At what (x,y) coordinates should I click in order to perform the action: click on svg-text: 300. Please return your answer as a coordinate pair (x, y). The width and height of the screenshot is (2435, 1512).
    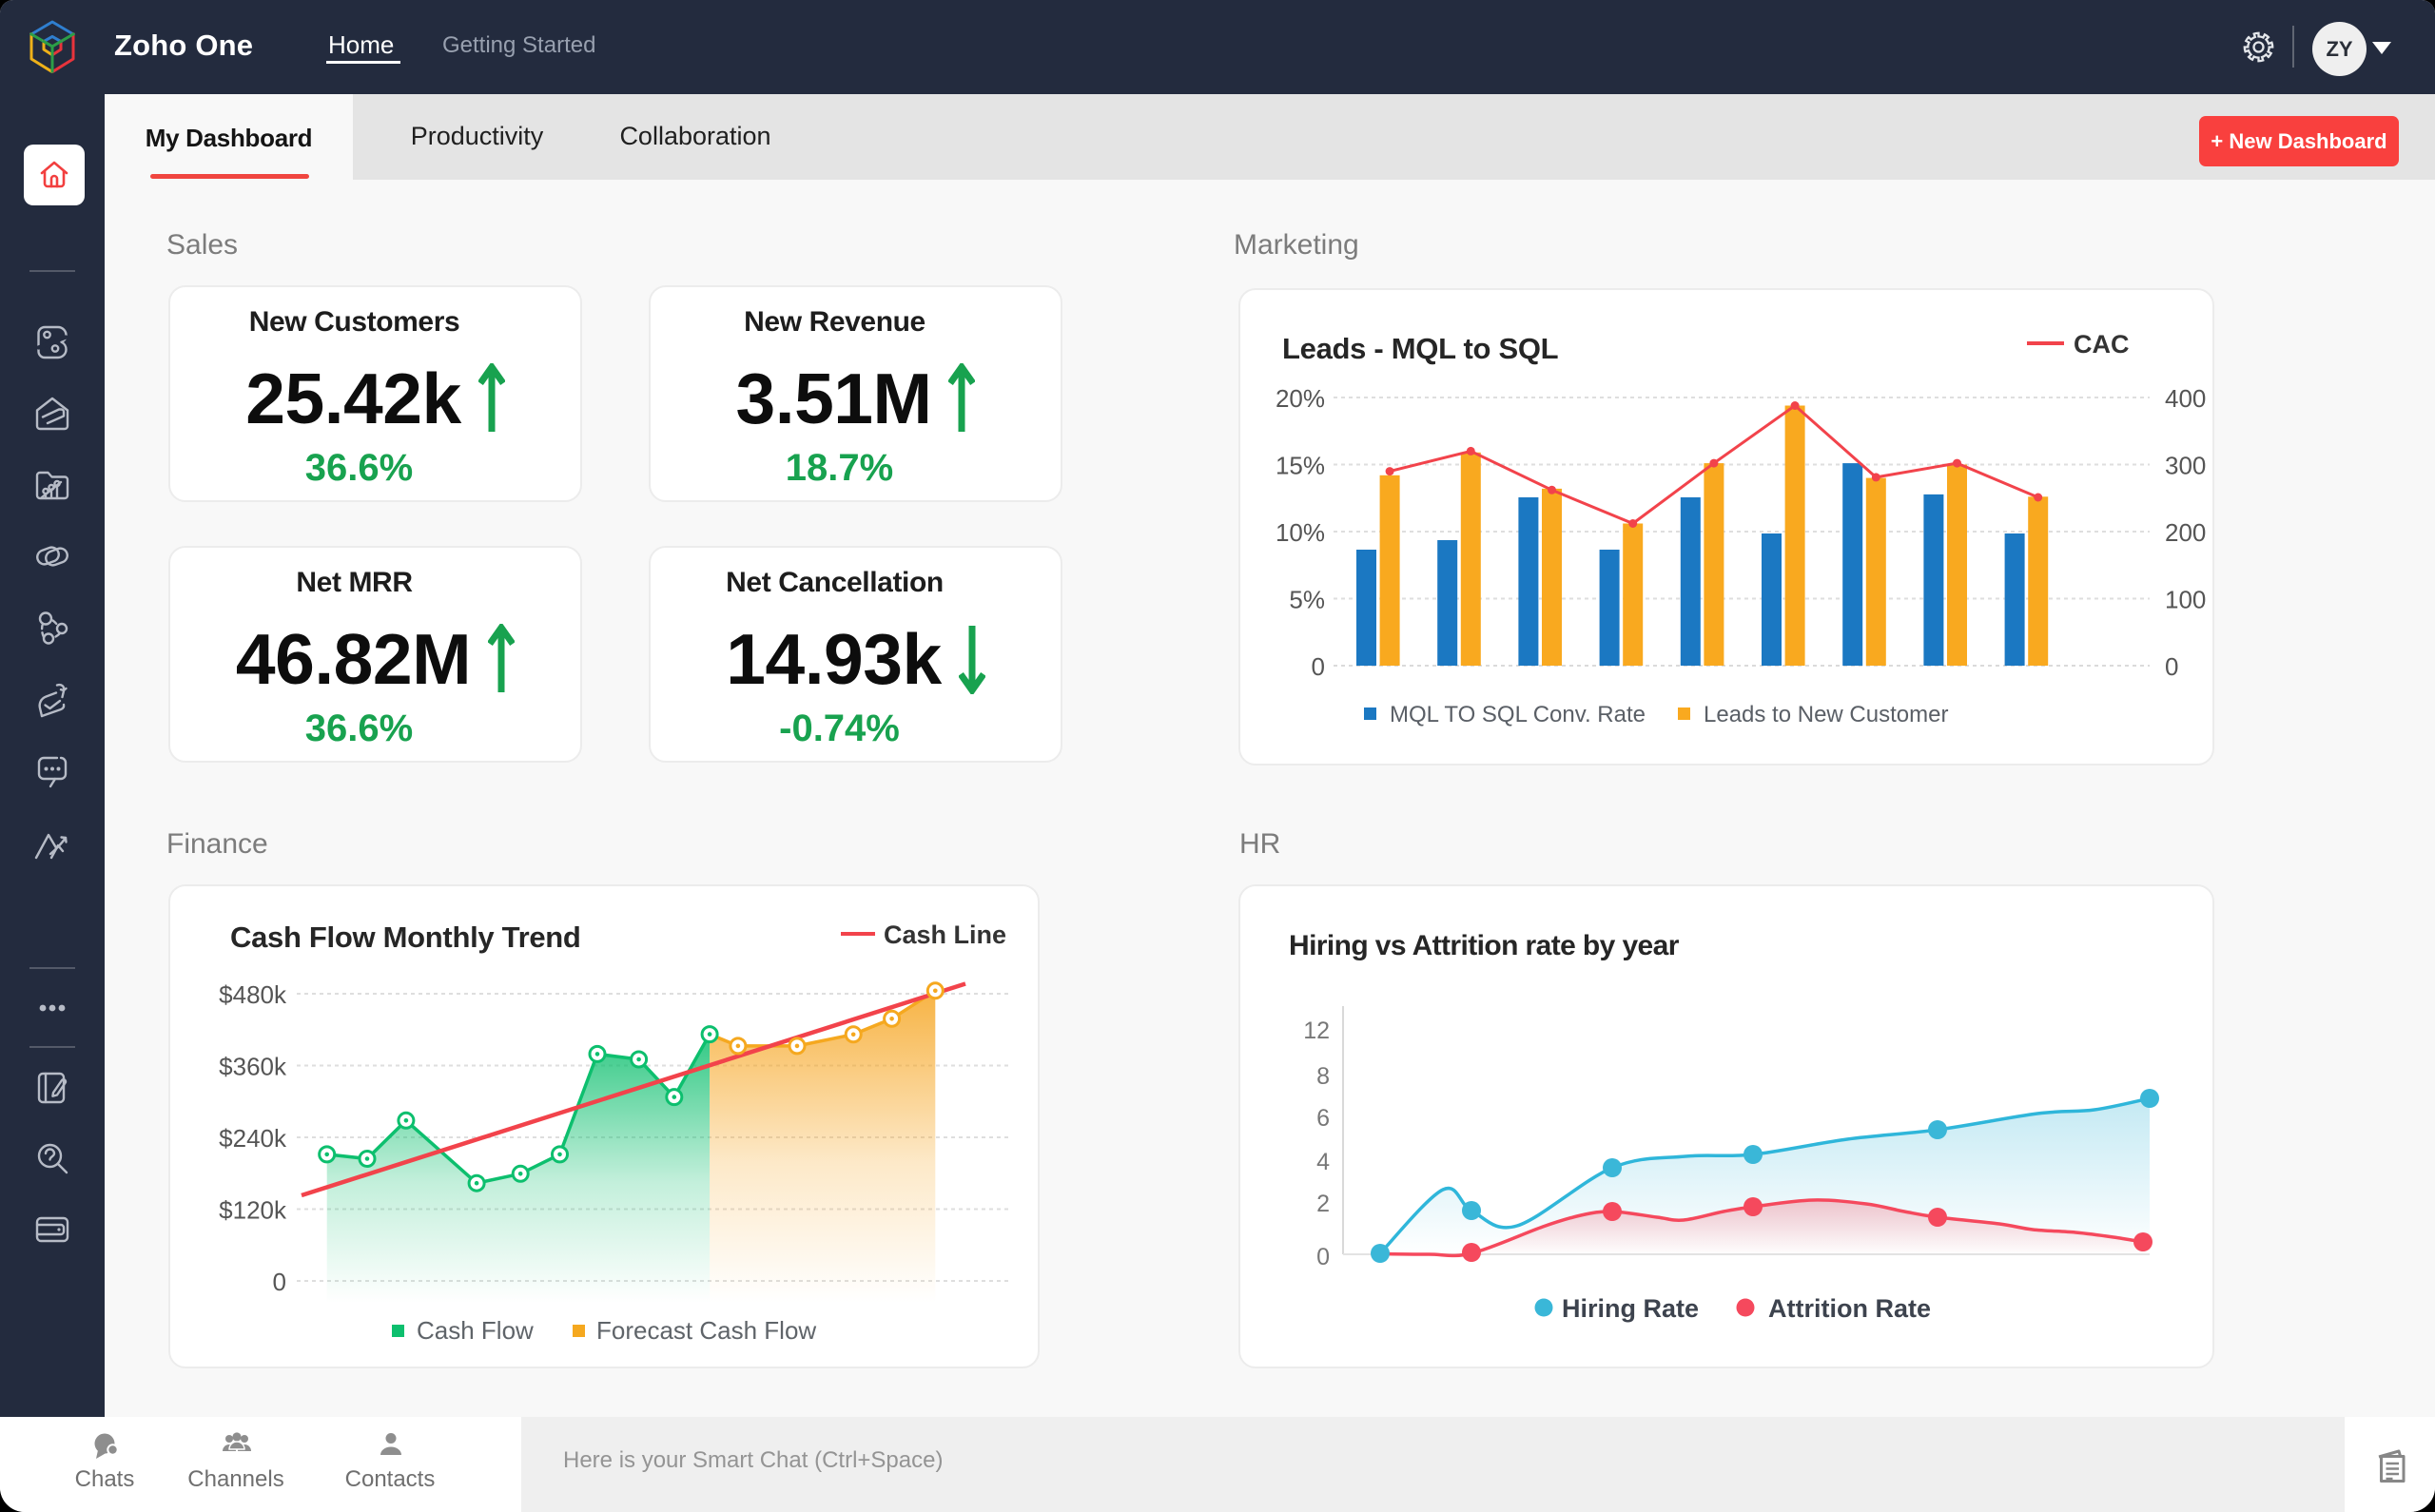
    Looking at the image, I should click on (2186, 466).